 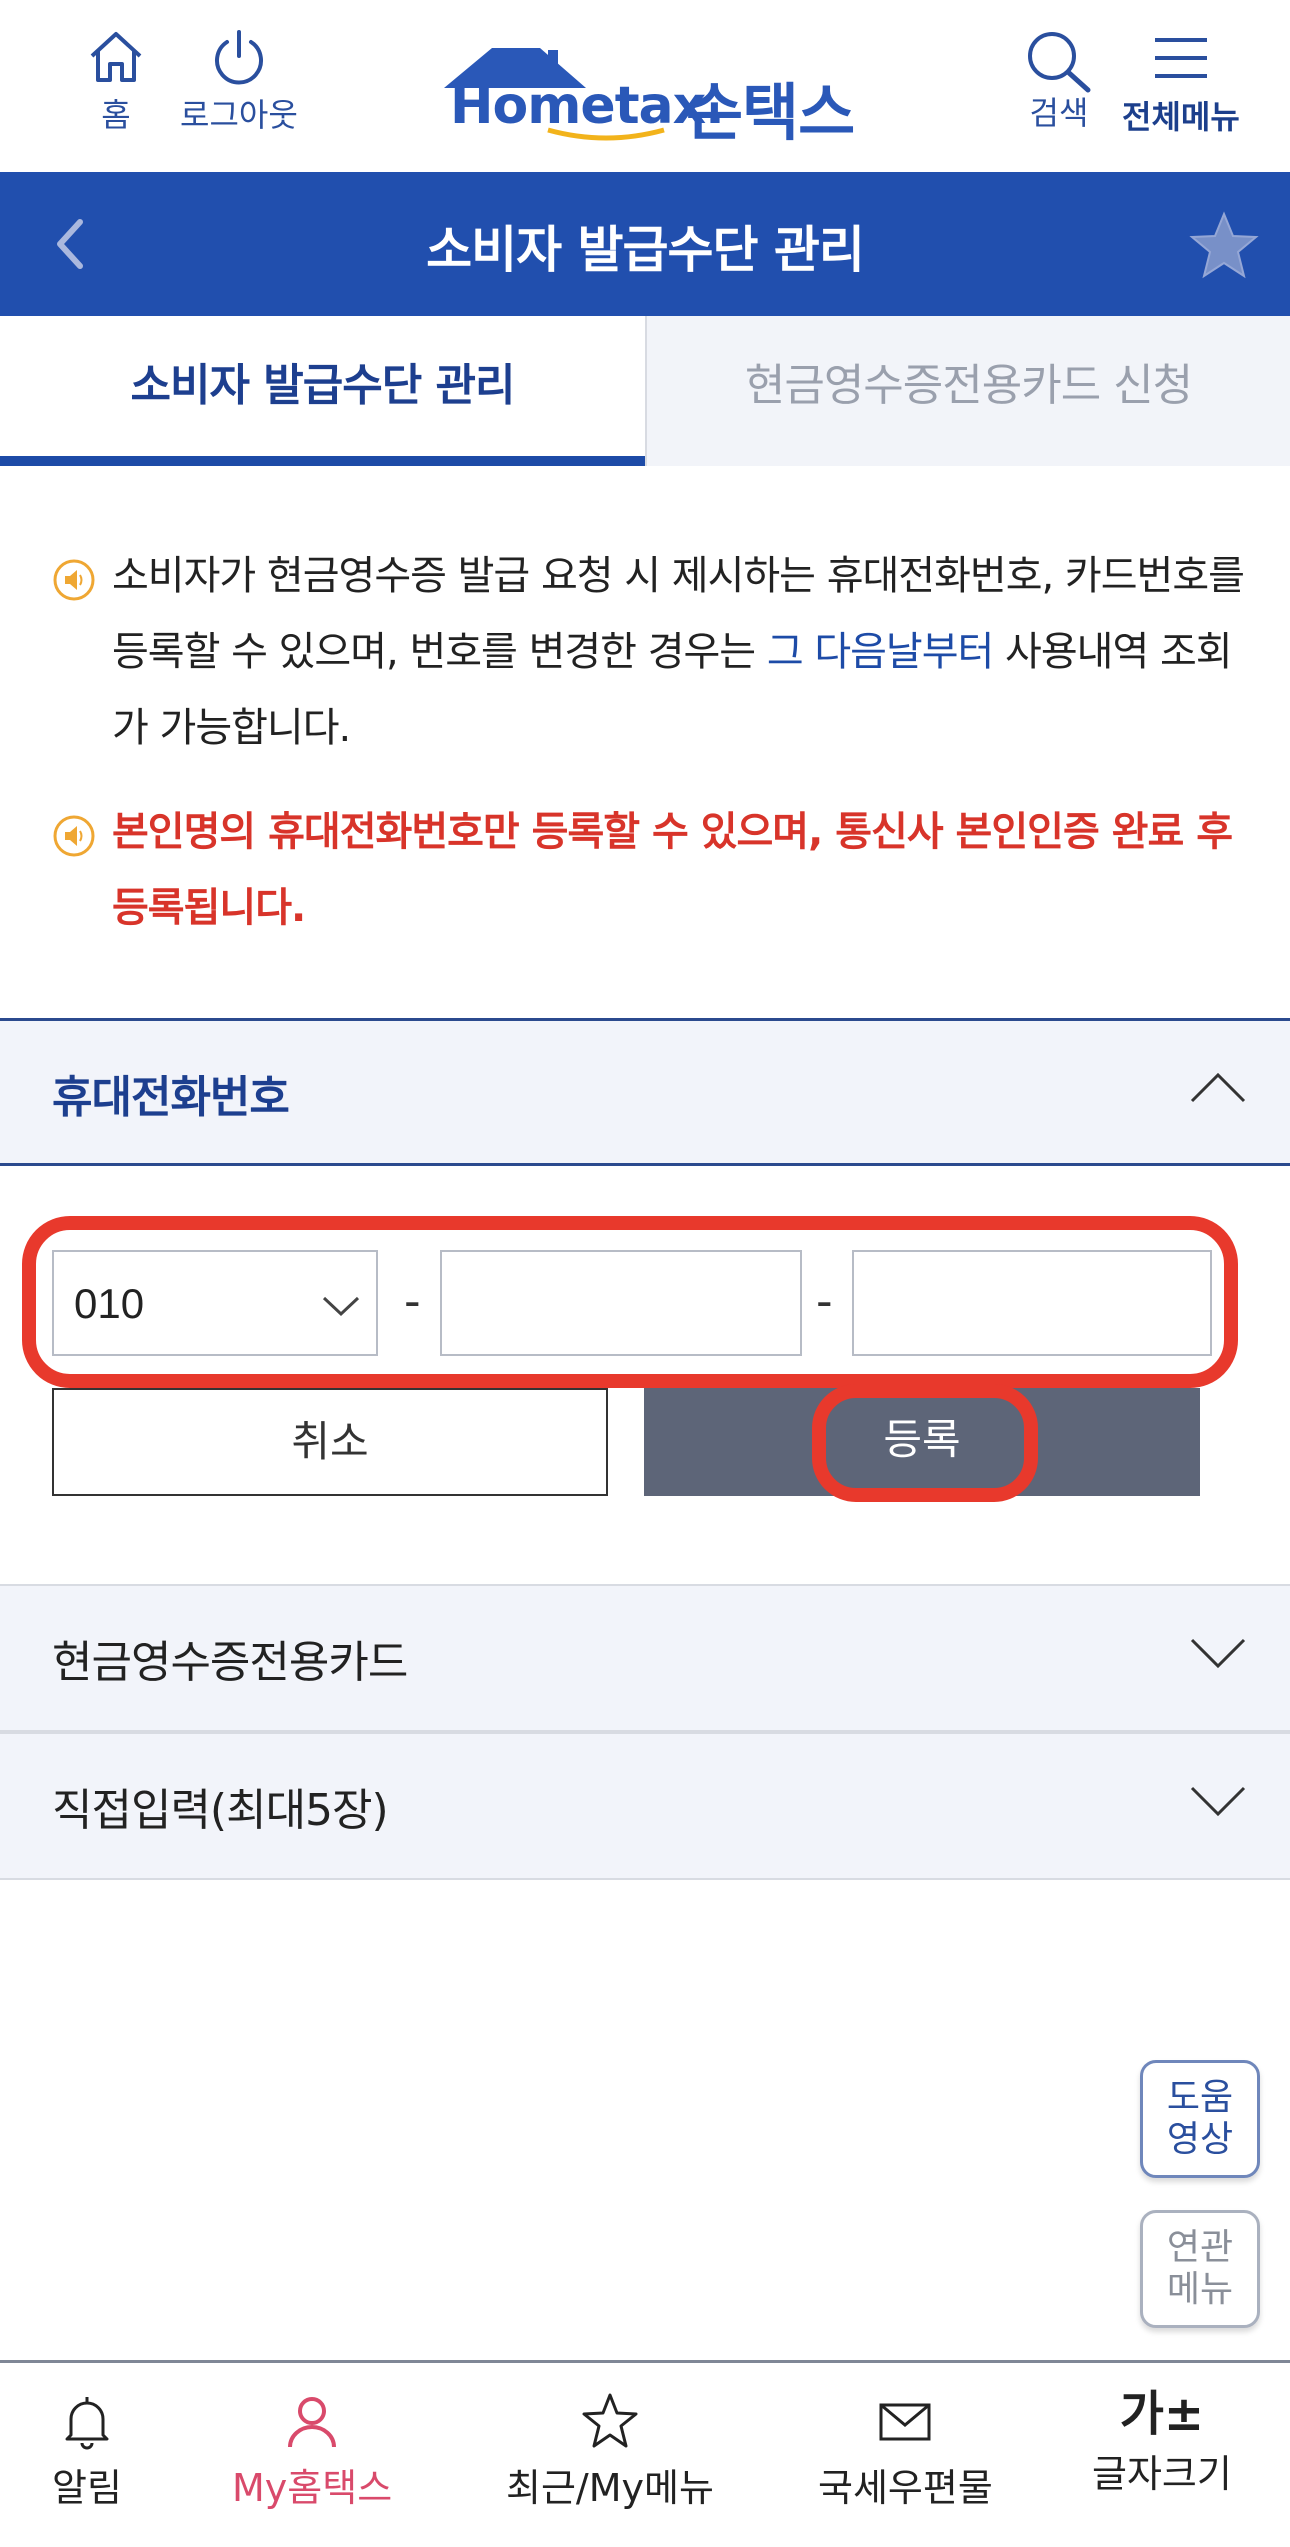 What do you see at coordinates (1162, 2414) in the screenshot?
I see `font-size-icon: 가±` at bounding box center [1162, 2414].